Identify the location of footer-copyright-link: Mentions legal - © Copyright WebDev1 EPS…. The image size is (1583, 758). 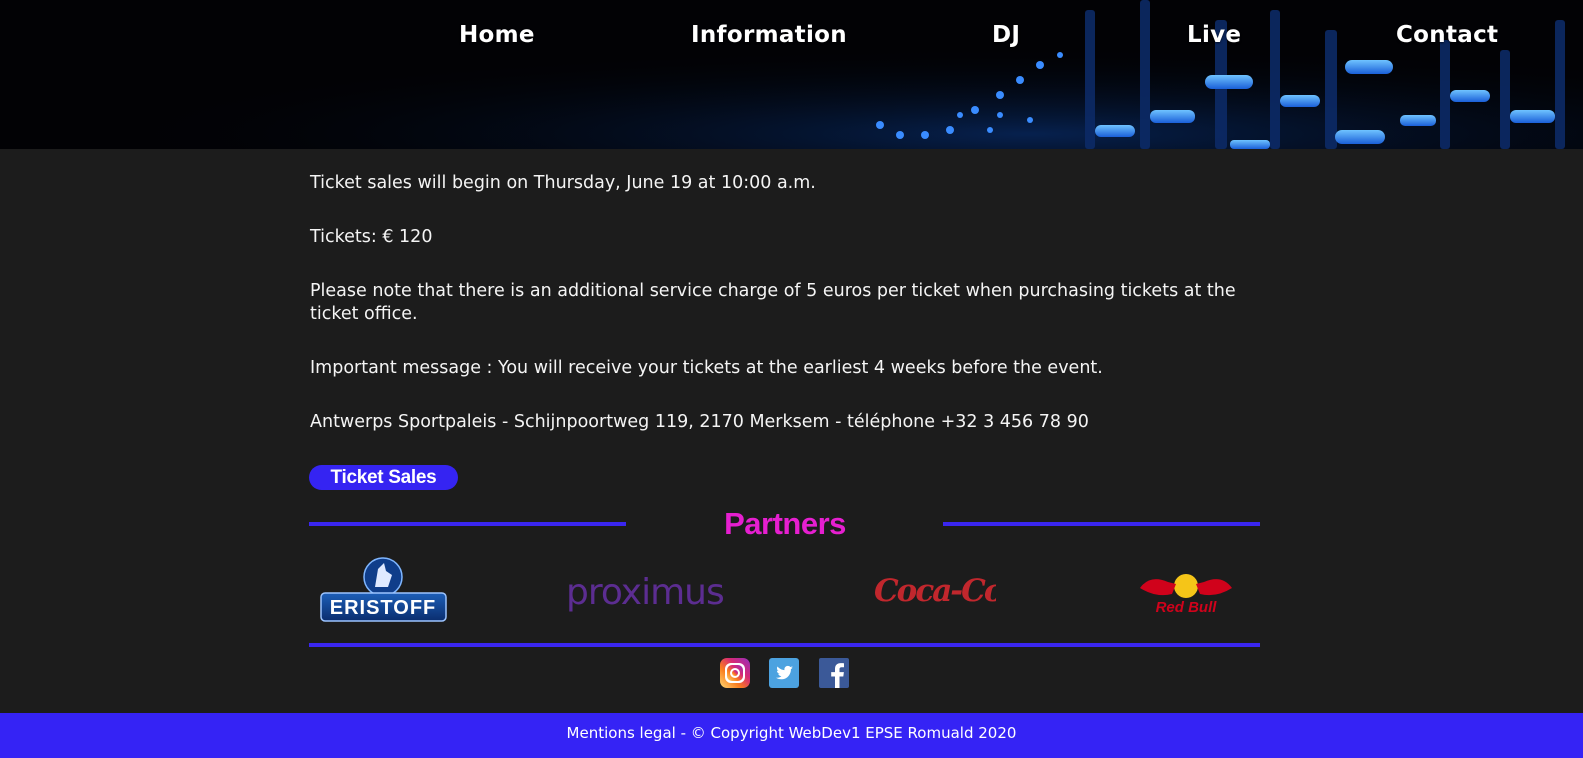
(792, 733).